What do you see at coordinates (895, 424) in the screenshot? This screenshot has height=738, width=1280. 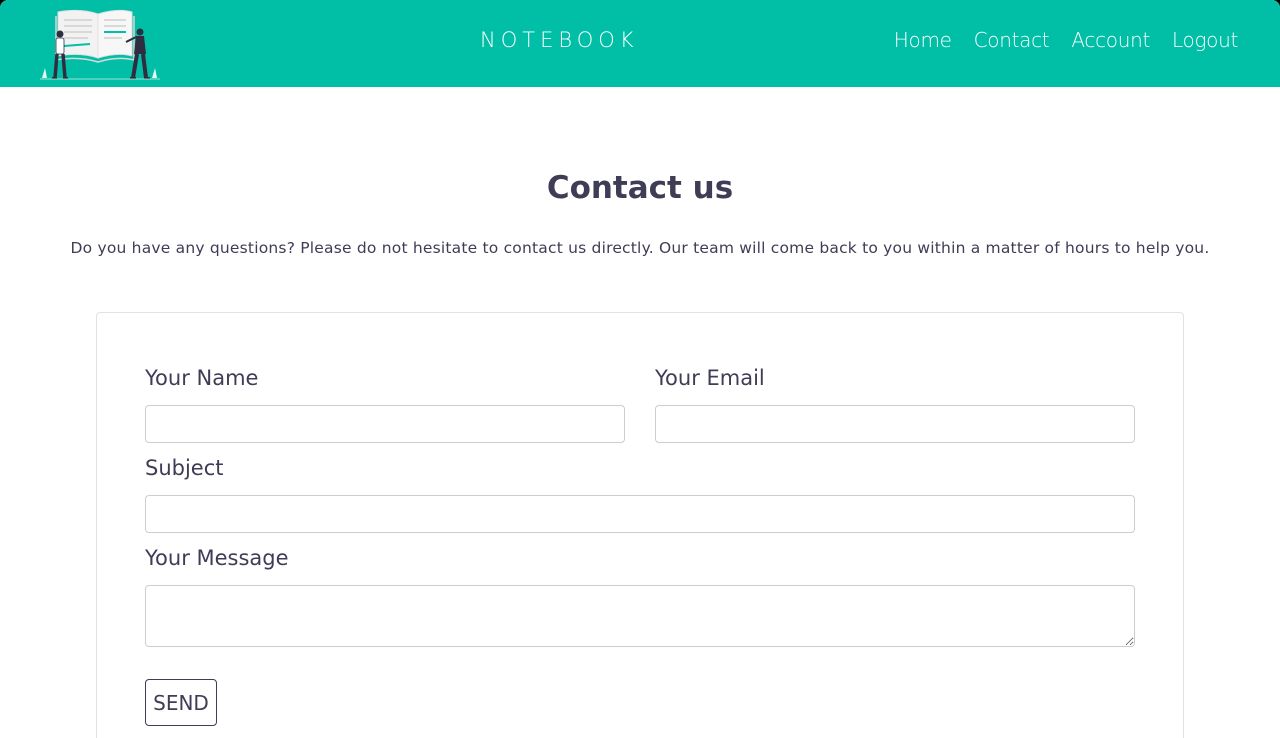 I see `email-input` at bounding box center [895, 424].